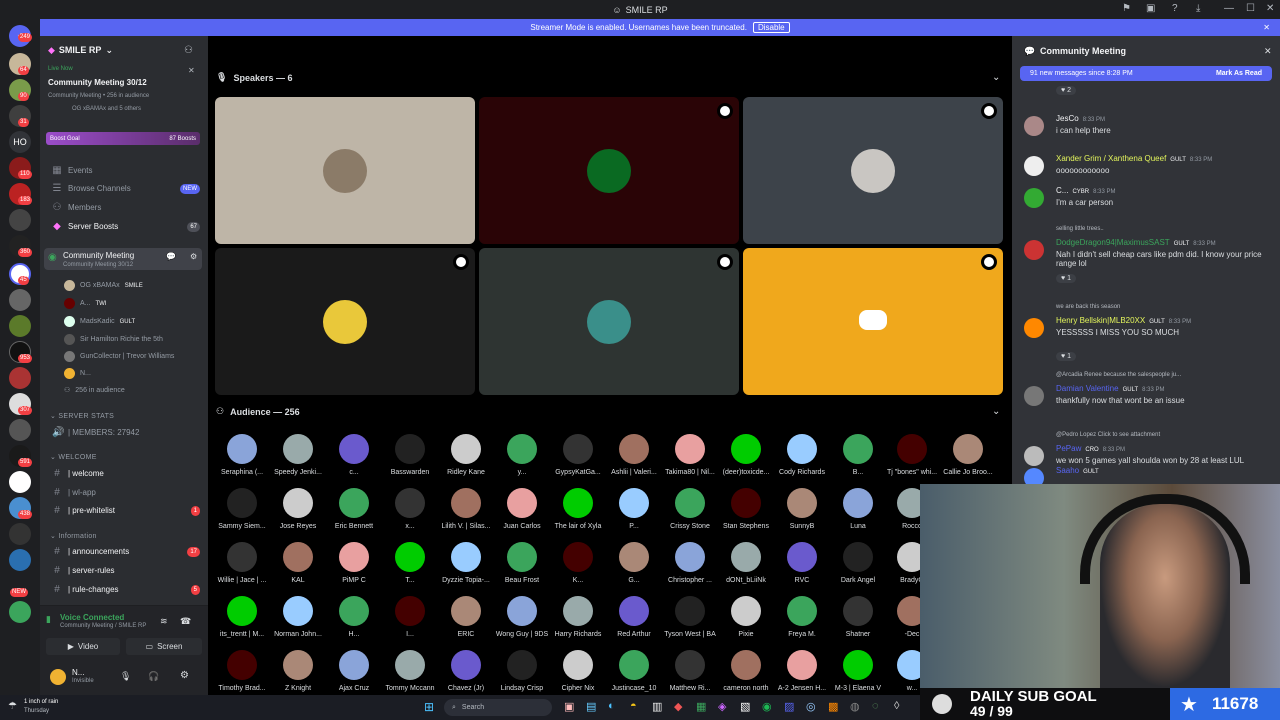  Describe the element at coordinates (657, 706) in the screenshot. I see `taskbar-app-icon: ▥` at that location.